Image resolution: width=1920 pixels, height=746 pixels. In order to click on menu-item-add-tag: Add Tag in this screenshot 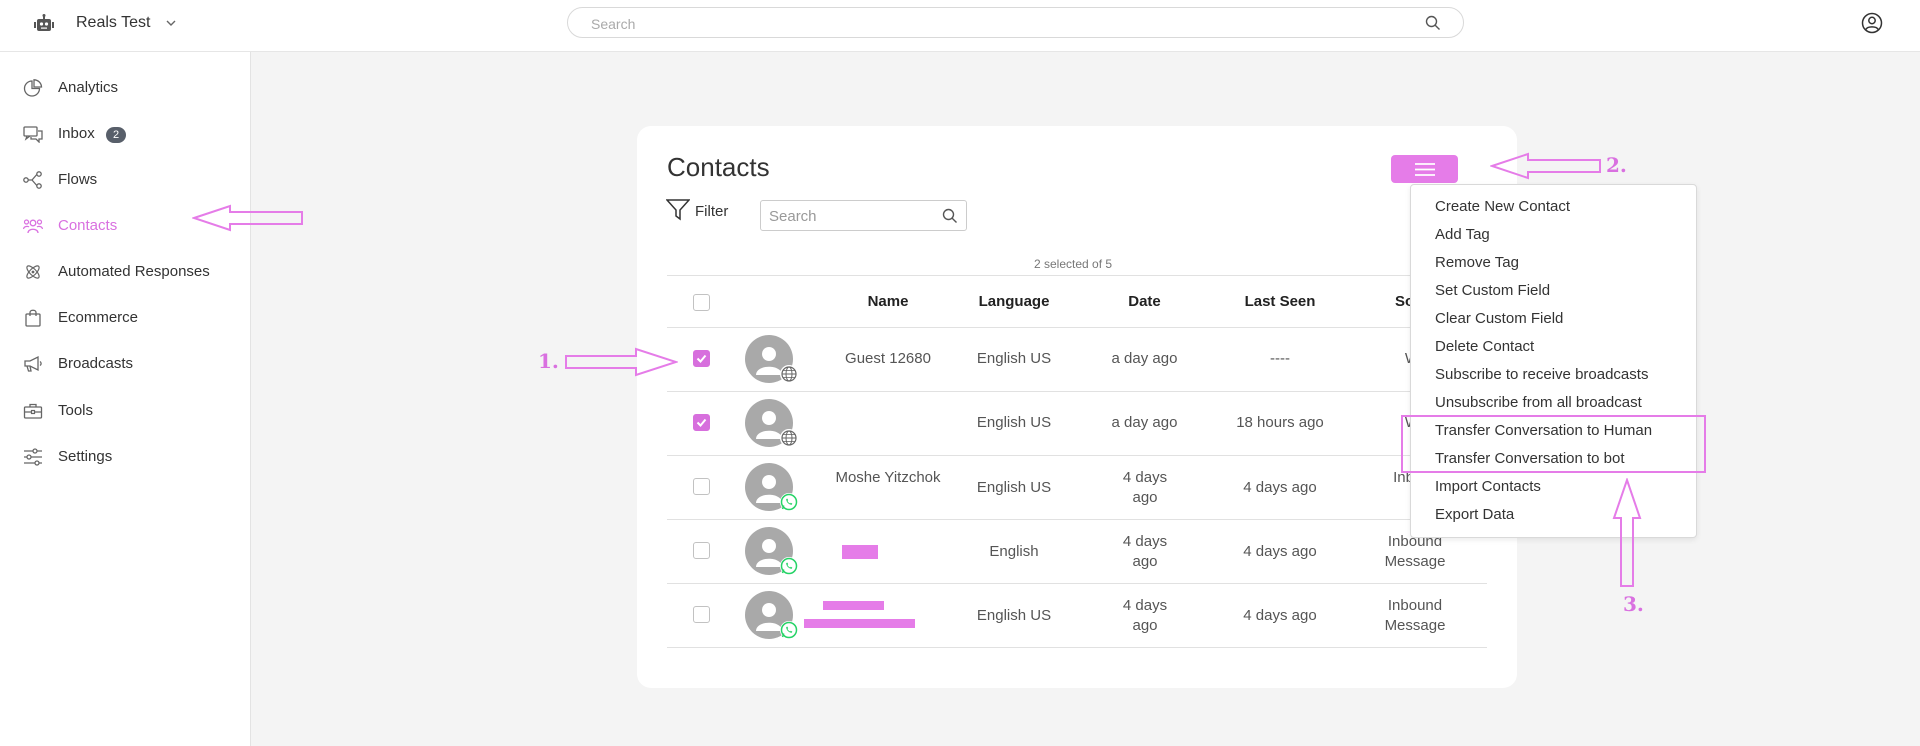, I will do `click(1462, 234)`.